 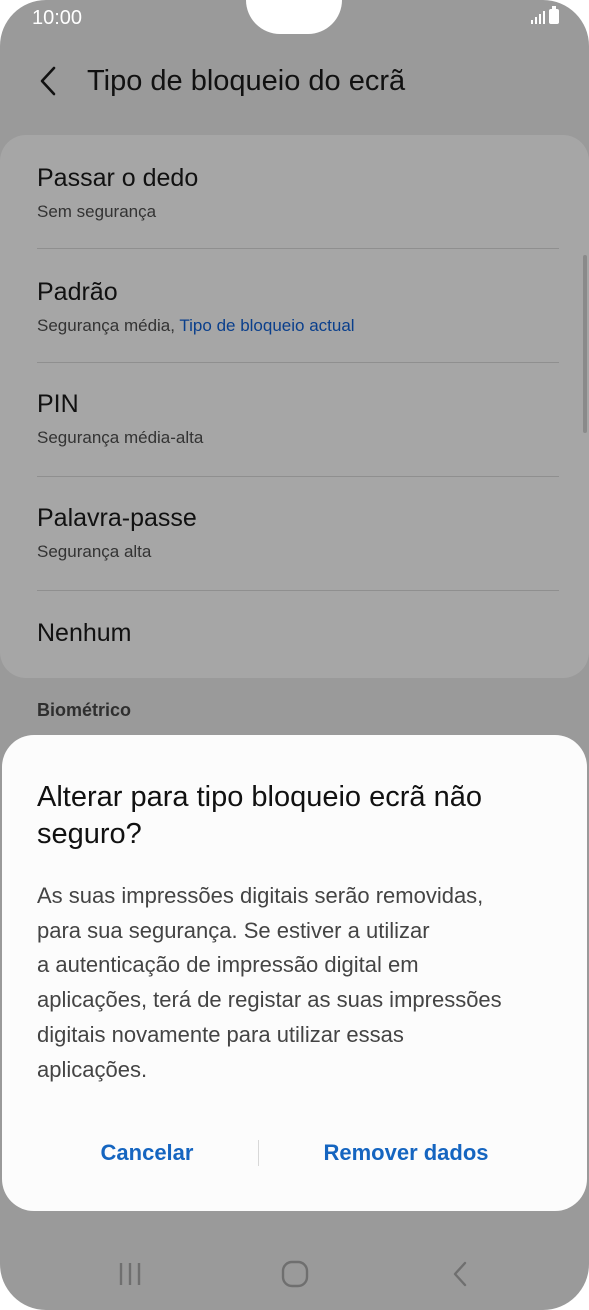 I want to click on recents-icon, so click(x=130, y=1274).